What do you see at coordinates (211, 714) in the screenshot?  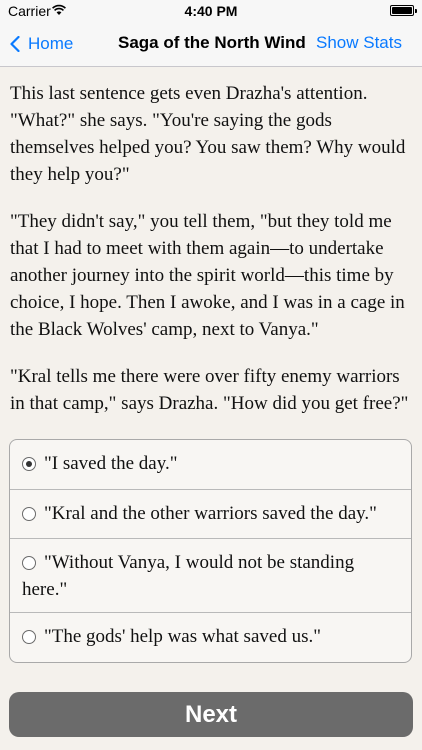 I see `next-button: Next` at bounding box center [211, 714].